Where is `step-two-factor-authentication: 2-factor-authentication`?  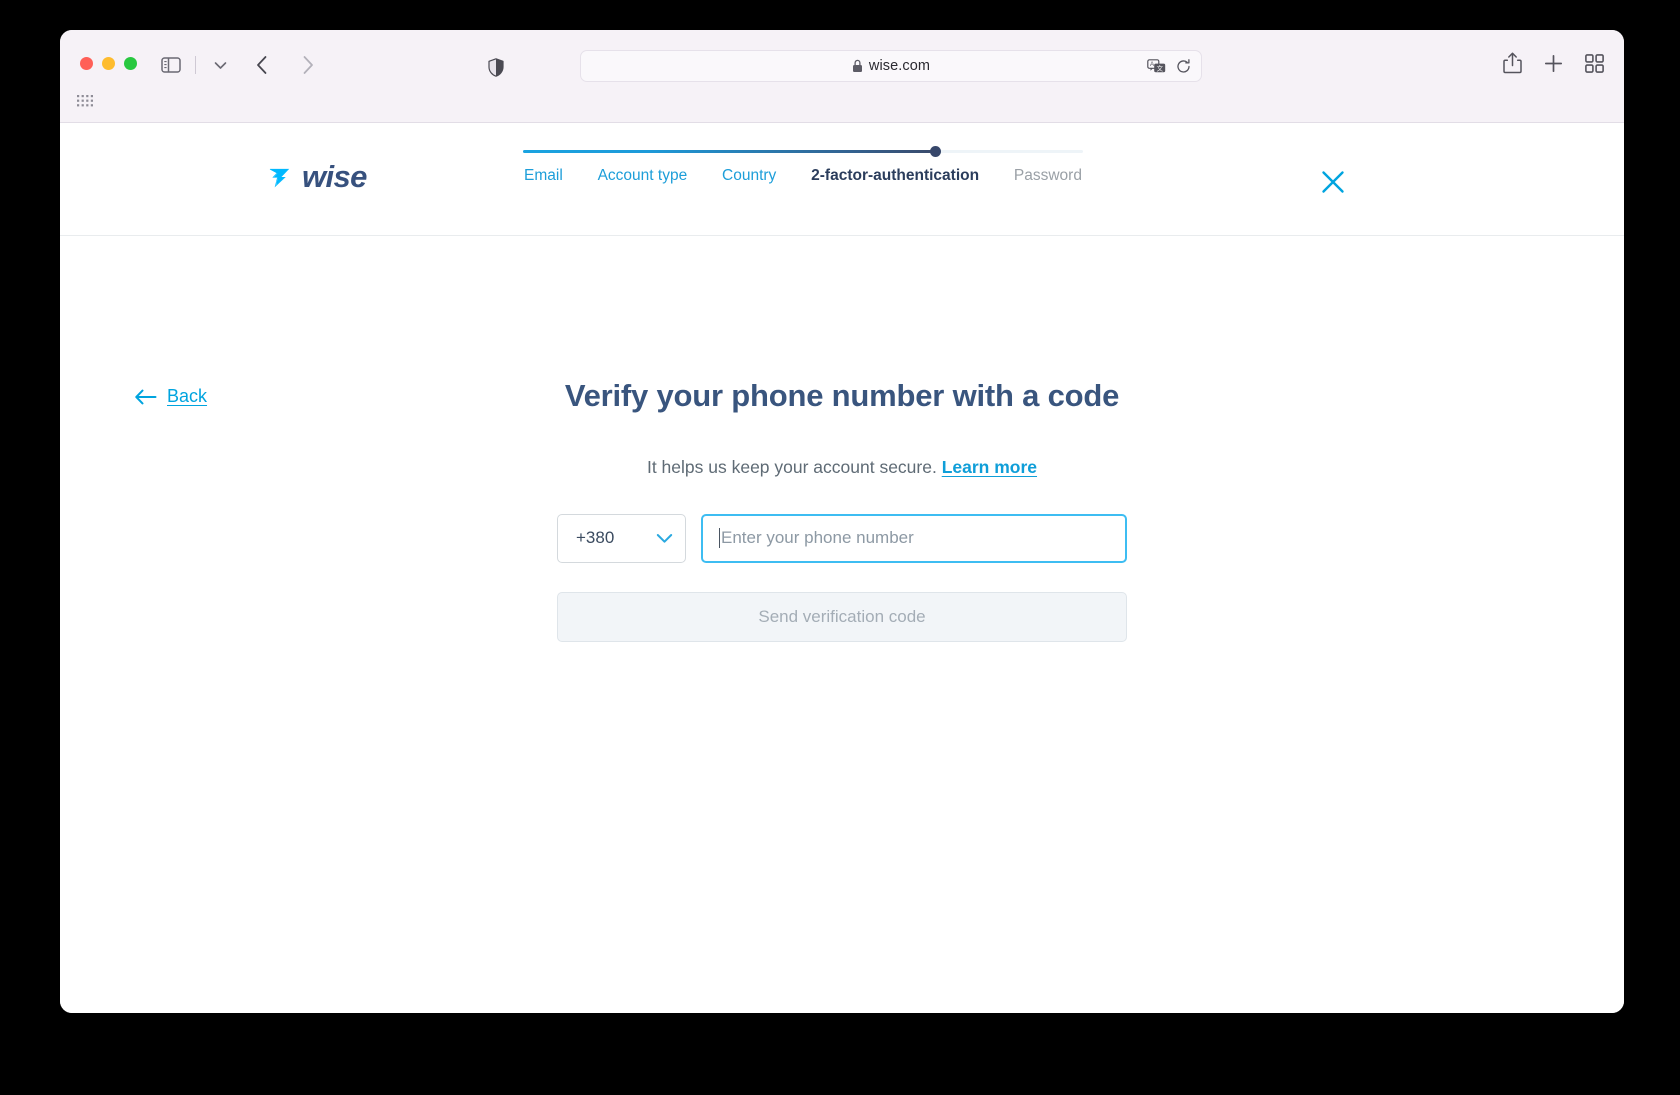 step-two-factor-authentication: 2-factor-authentication is located at coordinates (895, 176).